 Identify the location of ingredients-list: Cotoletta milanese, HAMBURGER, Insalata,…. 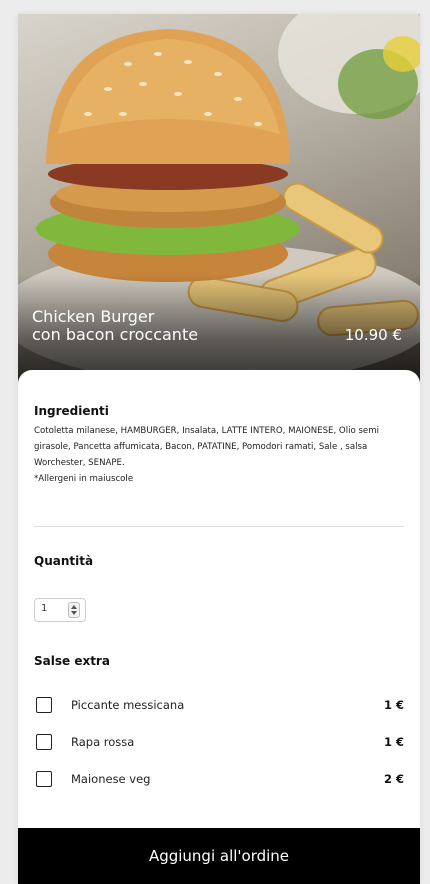
(206, 447).